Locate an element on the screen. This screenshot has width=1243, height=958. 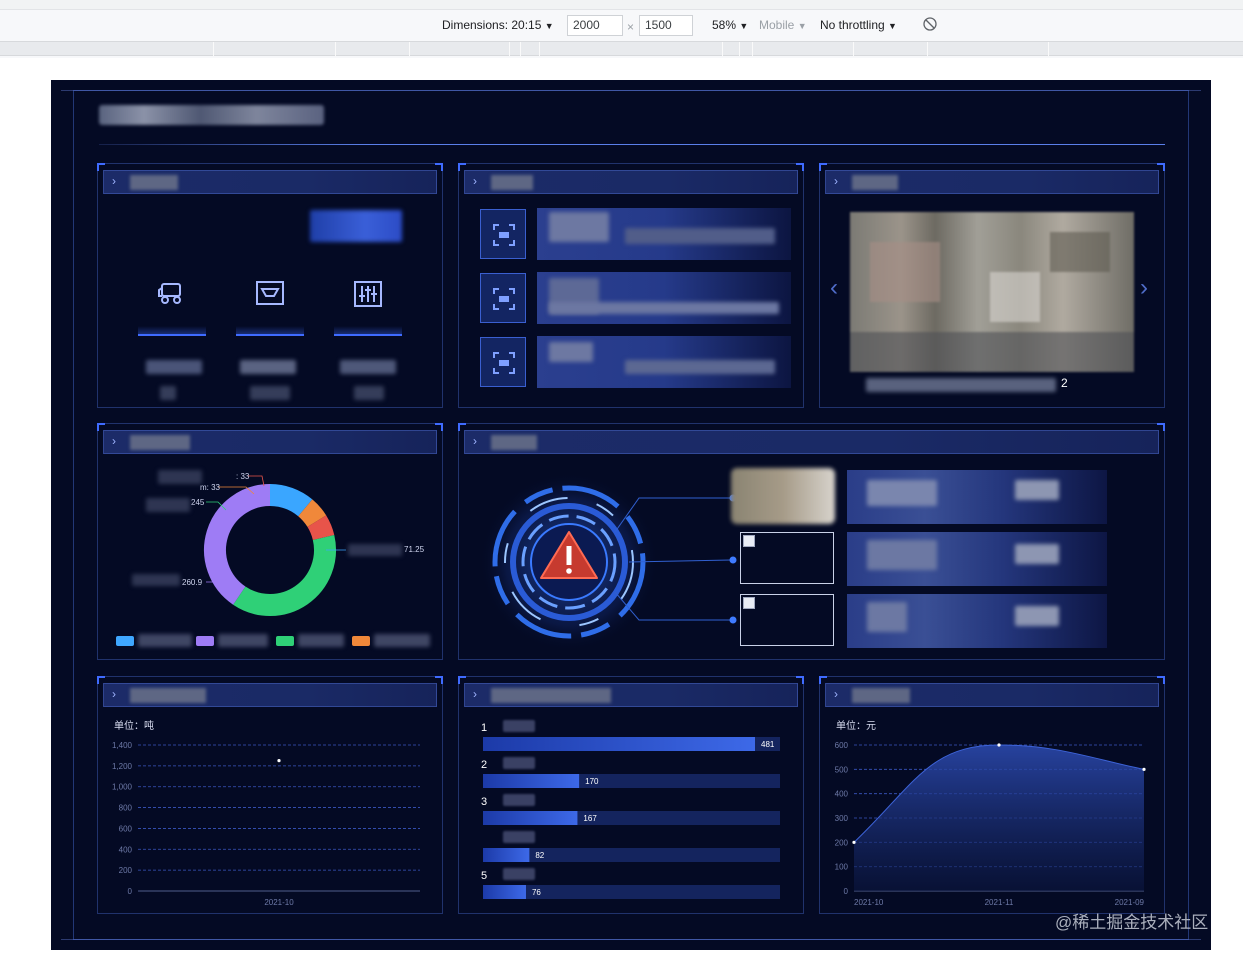
bar-value-label: 167 is located at coordinates (590, 818).